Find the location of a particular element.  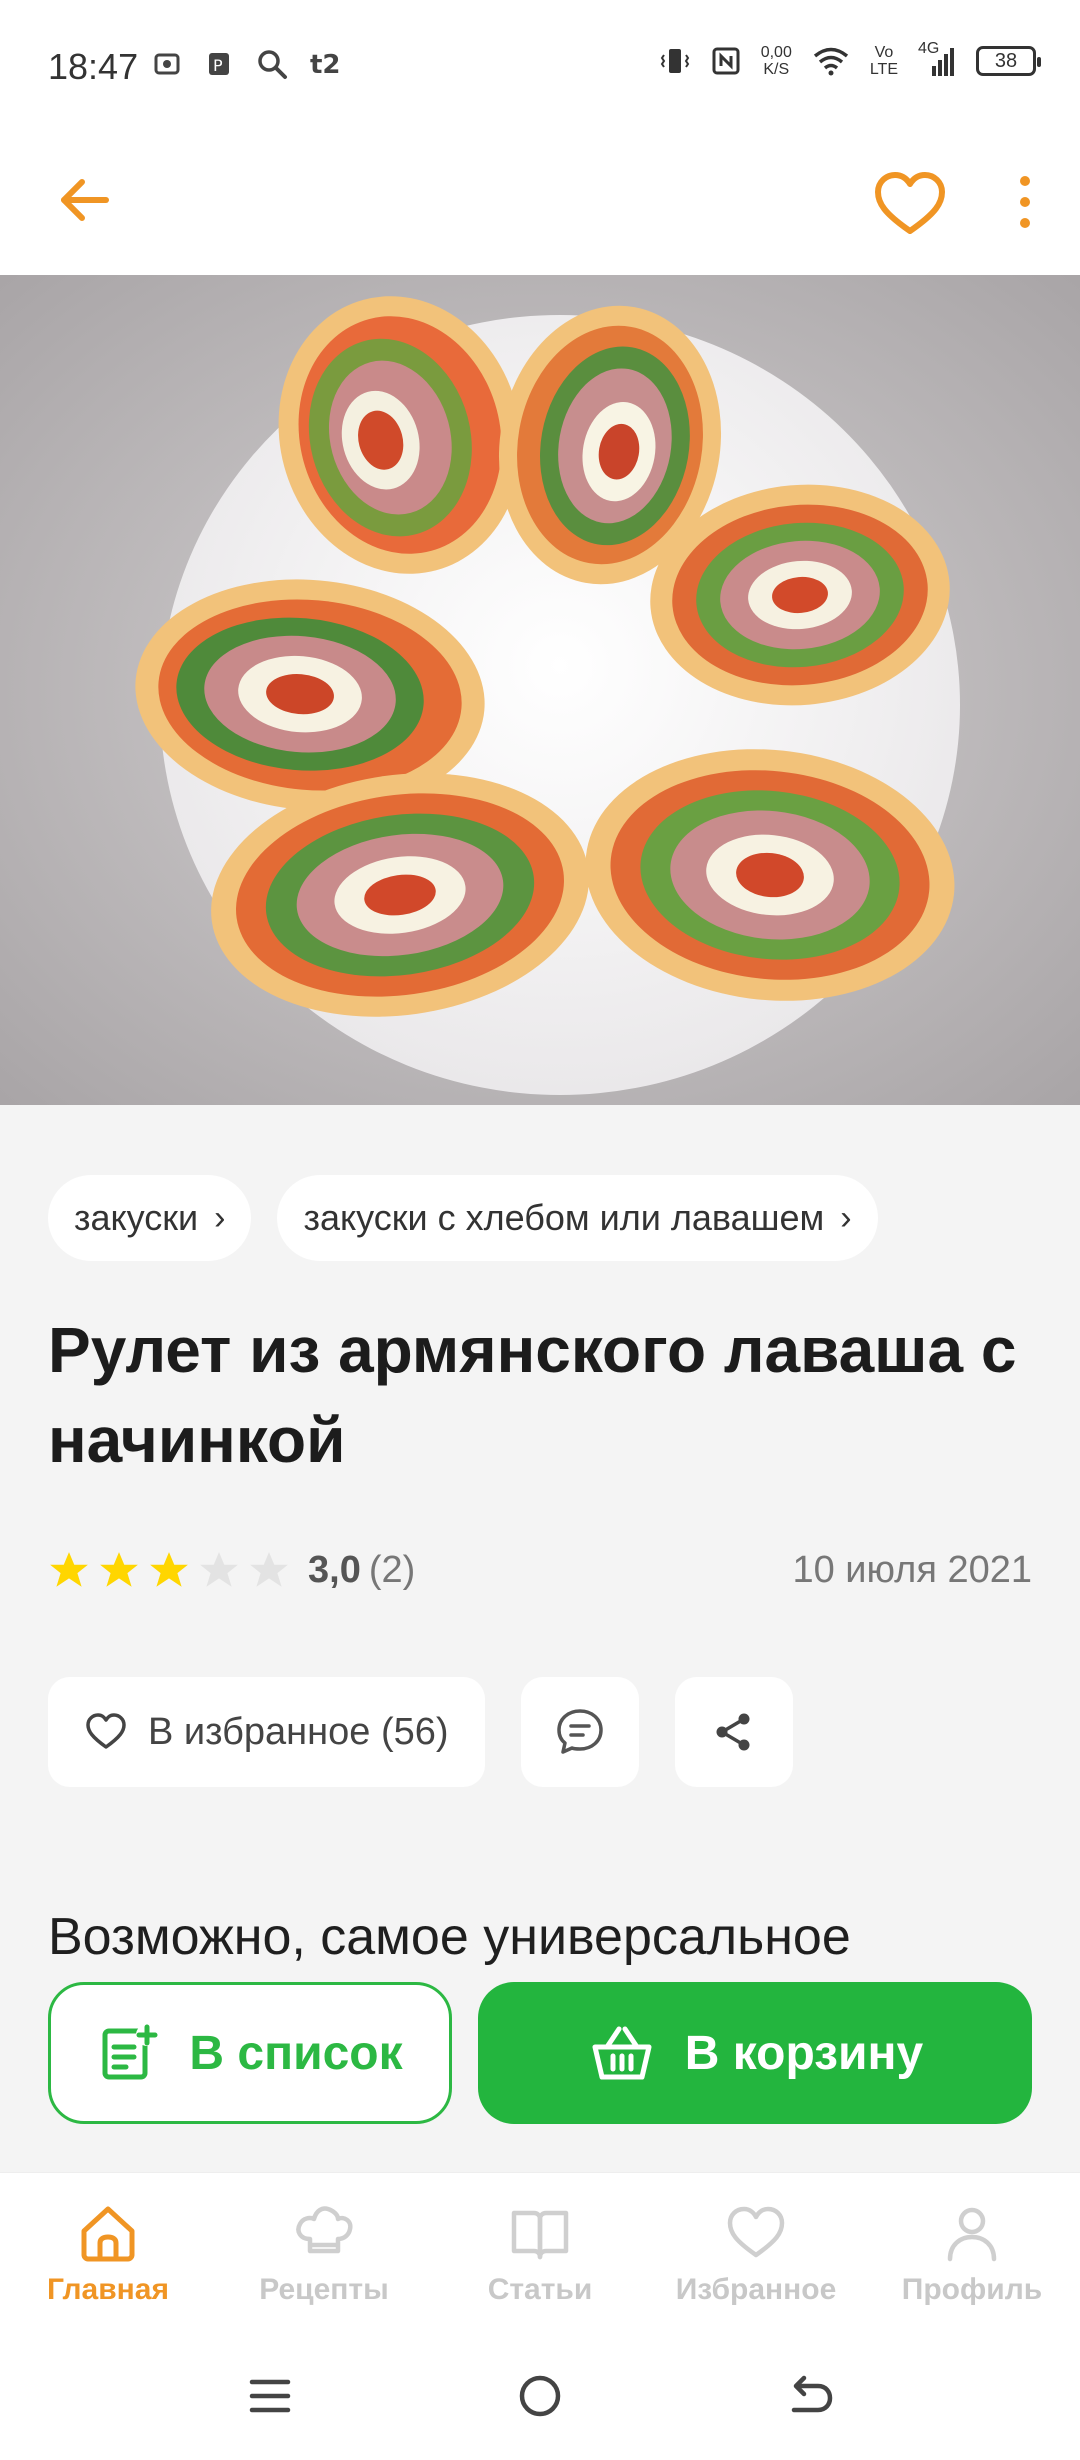

status-bar: 18:47 P t2 0,00 K/S Vo LTE 4G 38 is located at coordinates (540, 67).